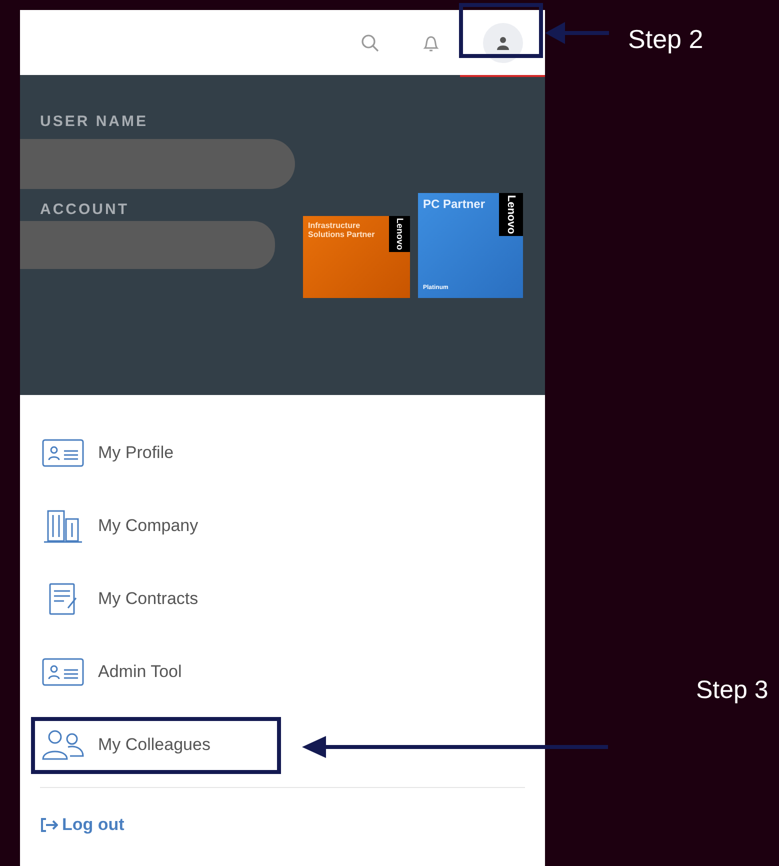  What do you see at coordinates (63, 526) in the screenshot?
I see `building-icon` at bounding box center [63, 526].